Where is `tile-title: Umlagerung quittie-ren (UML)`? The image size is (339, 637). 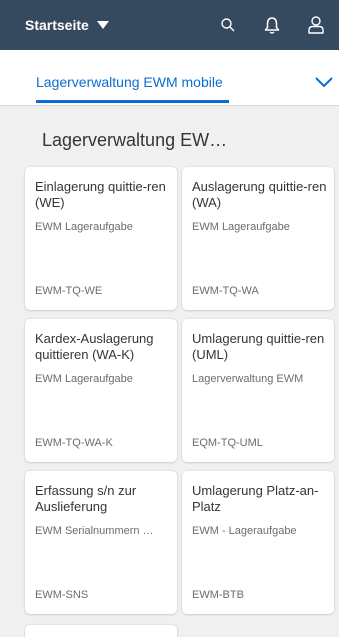
tile-title: Umlagerung quittie-ren (UML) is located at coordinates (258, 346).